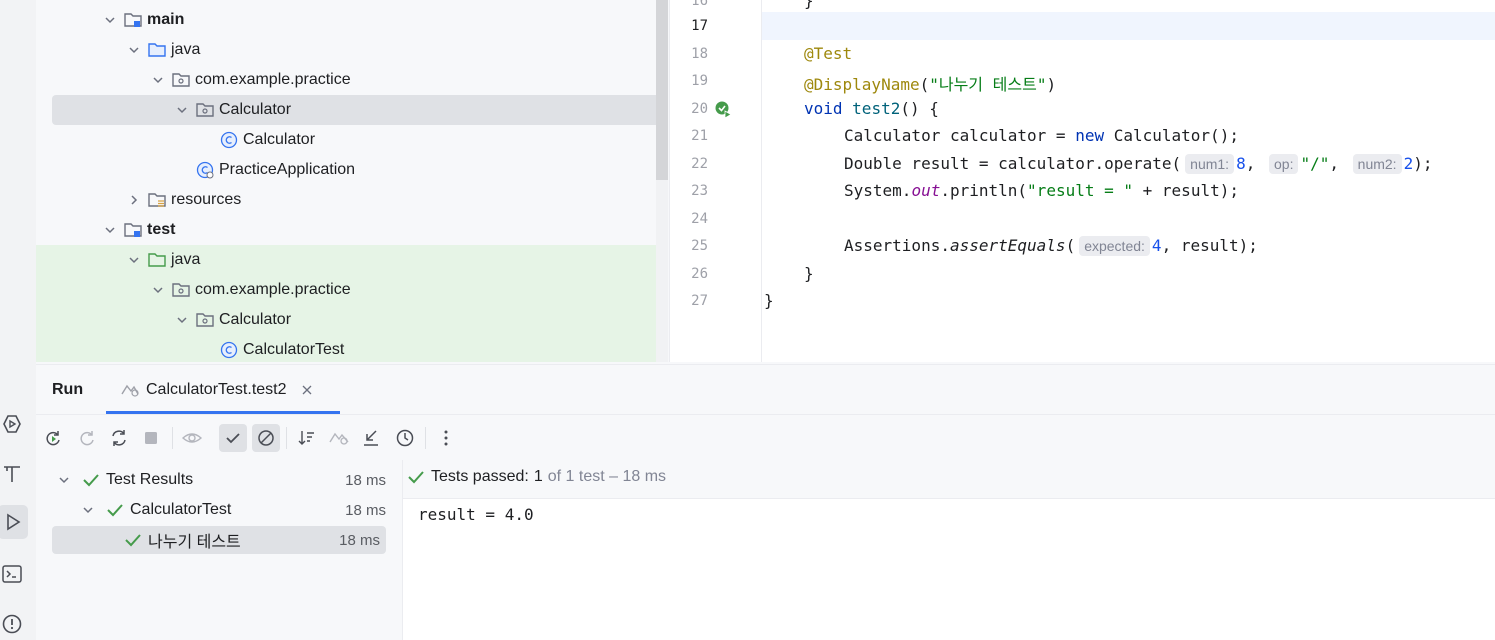  Describe the element at coordinates (878, 190) in the screenshot. I see `code-token: System.` at that location.